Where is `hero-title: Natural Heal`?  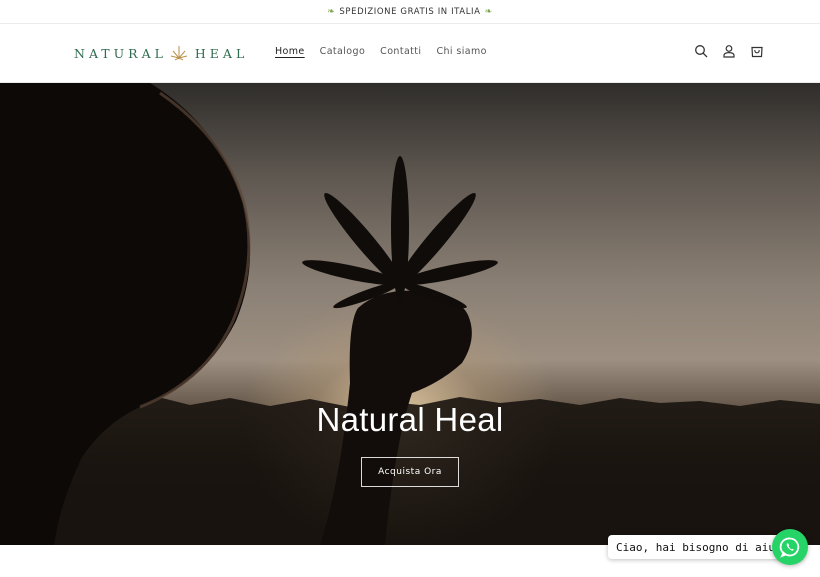
hero-title: Natural Heal is located at coordinates (410, 419).